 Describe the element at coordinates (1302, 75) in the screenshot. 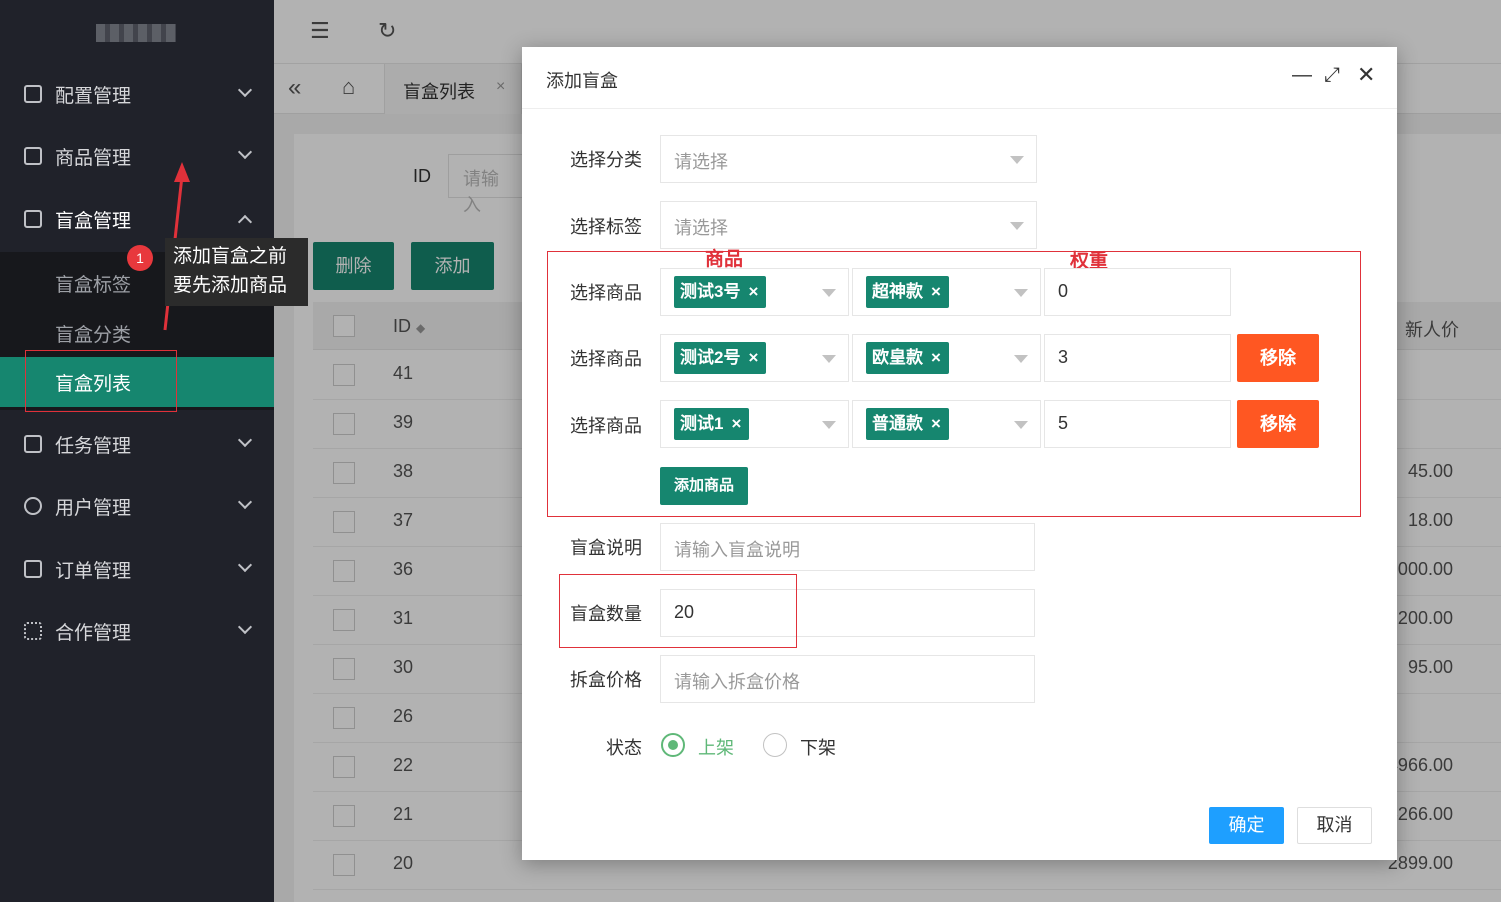

I see `minimize-icon: —` at that location.